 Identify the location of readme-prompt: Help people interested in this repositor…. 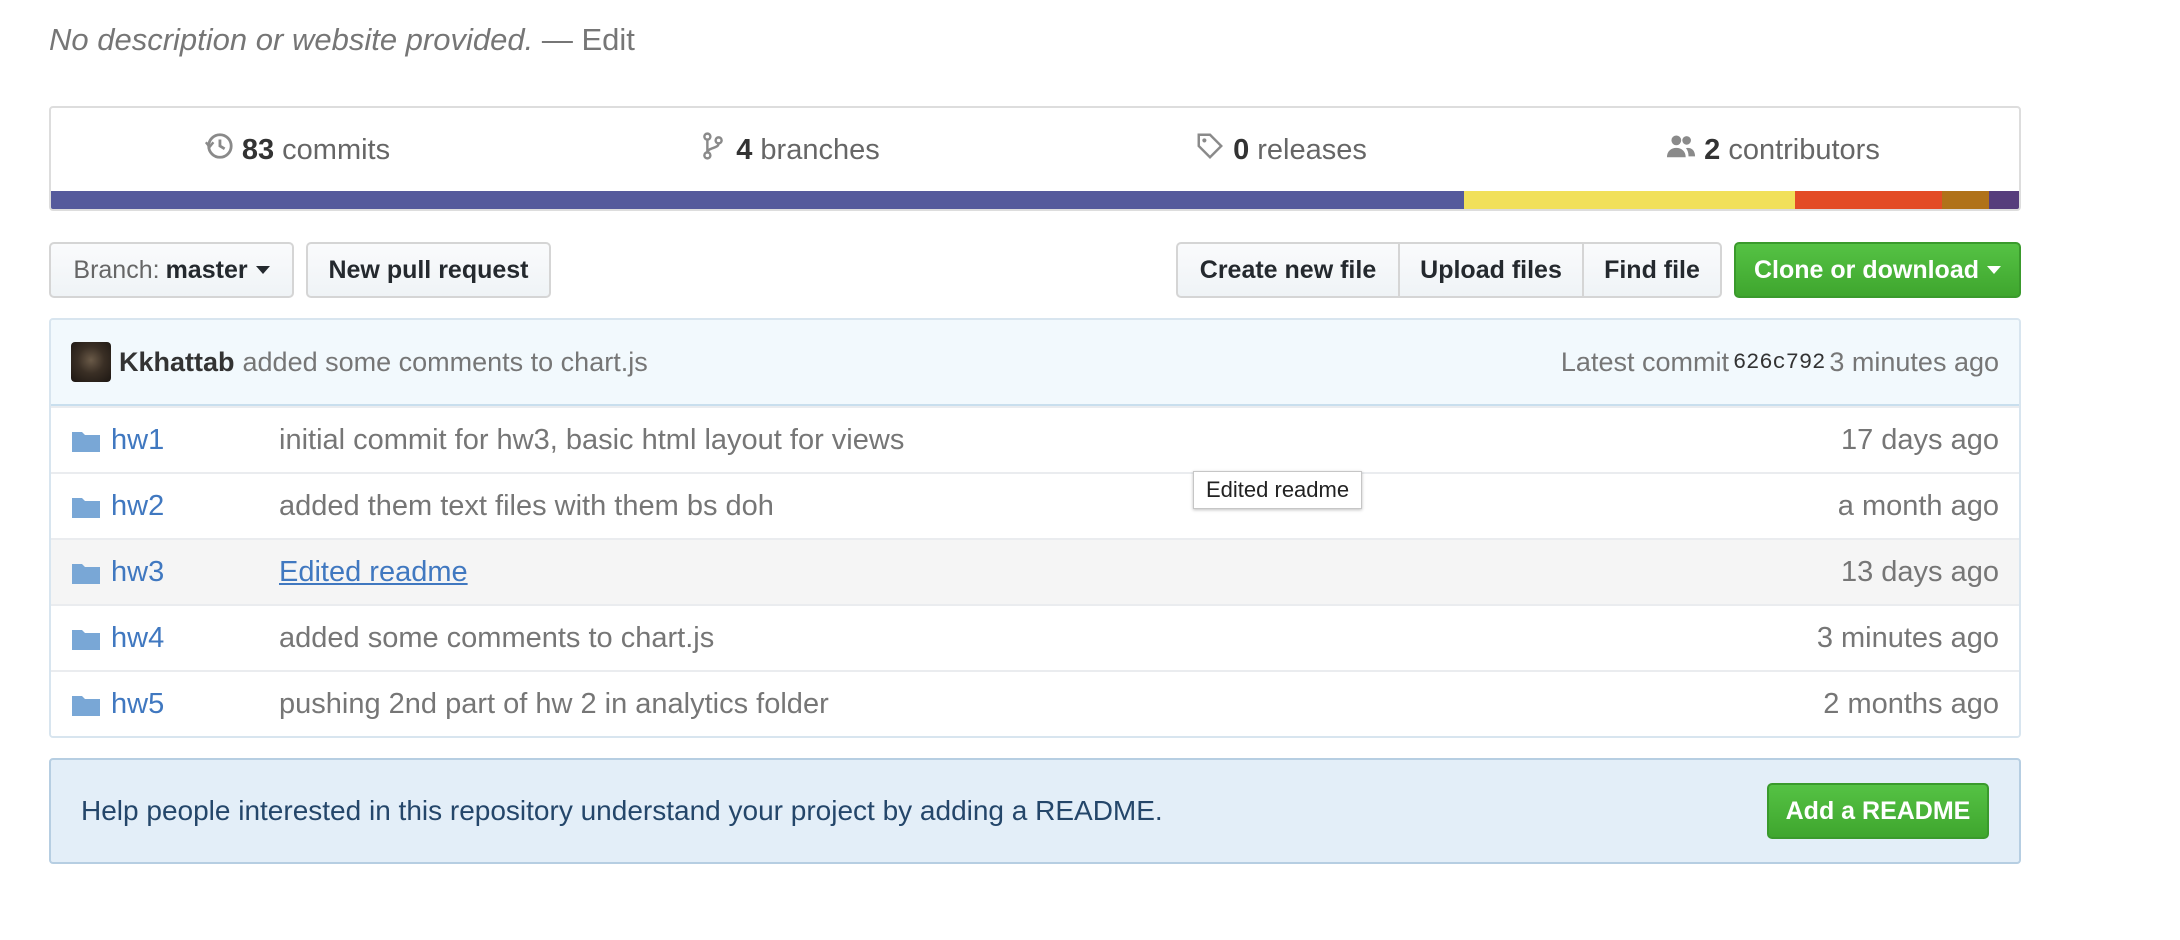
(1035, 811).